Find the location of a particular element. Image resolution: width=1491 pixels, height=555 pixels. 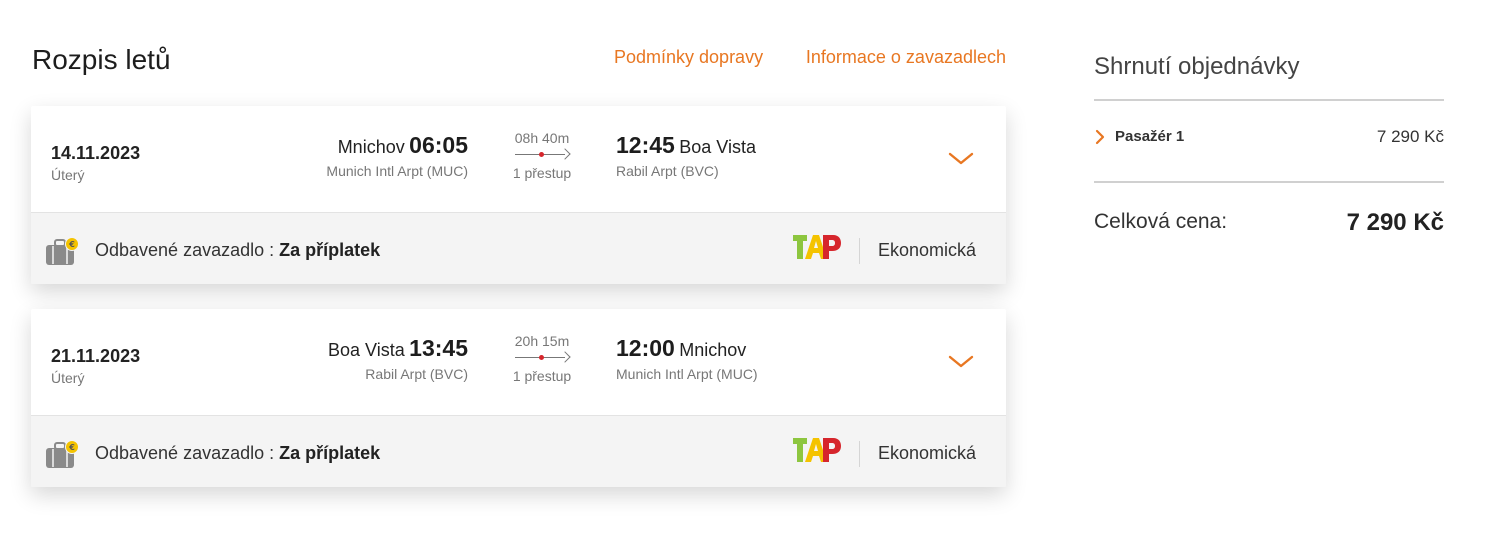

arrival-time: 12:00 is located at coordinates (645, 348).